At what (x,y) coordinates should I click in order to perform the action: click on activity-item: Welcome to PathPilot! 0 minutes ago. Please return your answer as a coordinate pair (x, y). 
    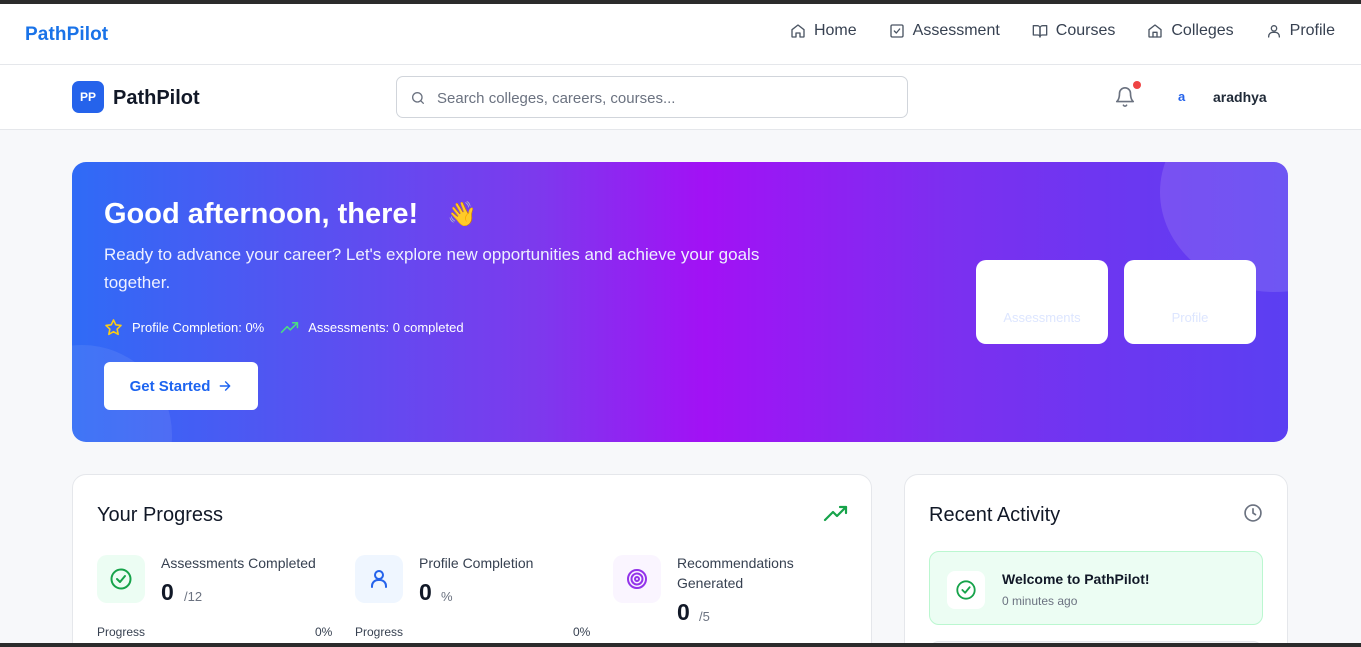
    Looking at the image, I should click on (1096, 588).